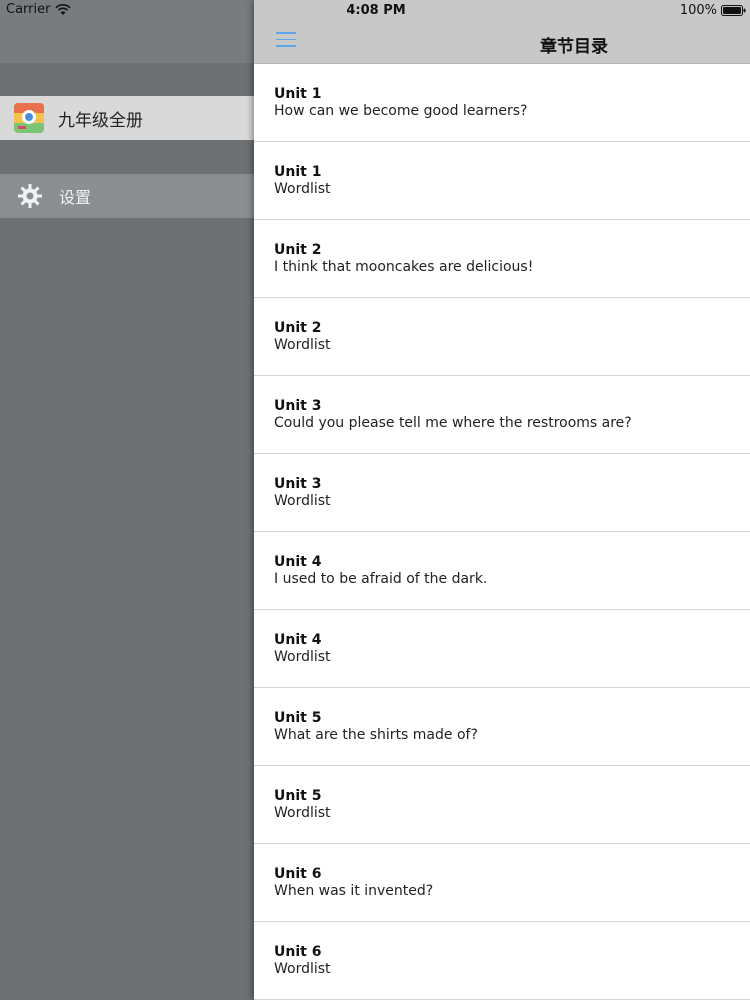 The width and height of the screenshot is (750, 1000). What do you see at coordinates (404, 267) in the screenshot?
I see `chapter-title-label: I think that mooncakes are delicious!` at bounding box center [404, 267].